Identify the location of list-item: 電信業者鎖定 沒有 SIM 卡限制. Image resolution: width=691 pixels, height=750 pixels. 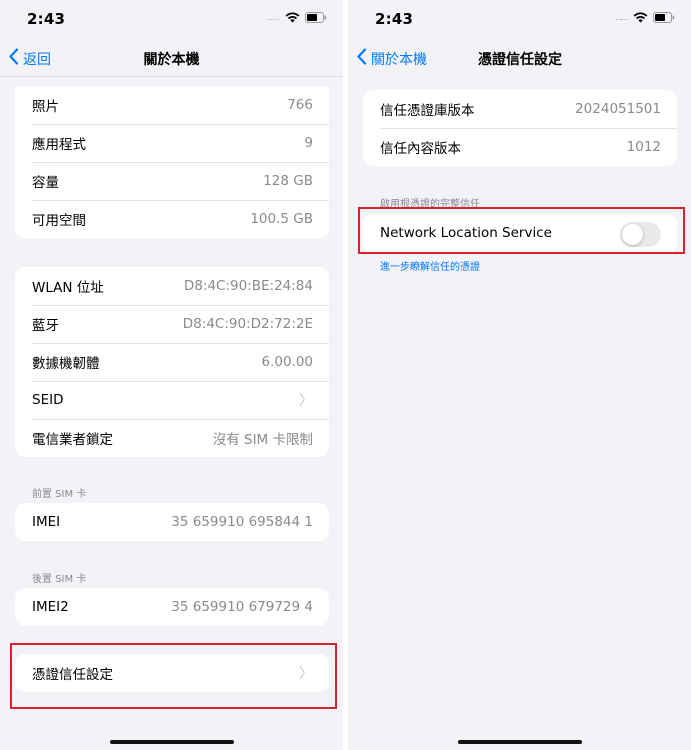
(172, 438).